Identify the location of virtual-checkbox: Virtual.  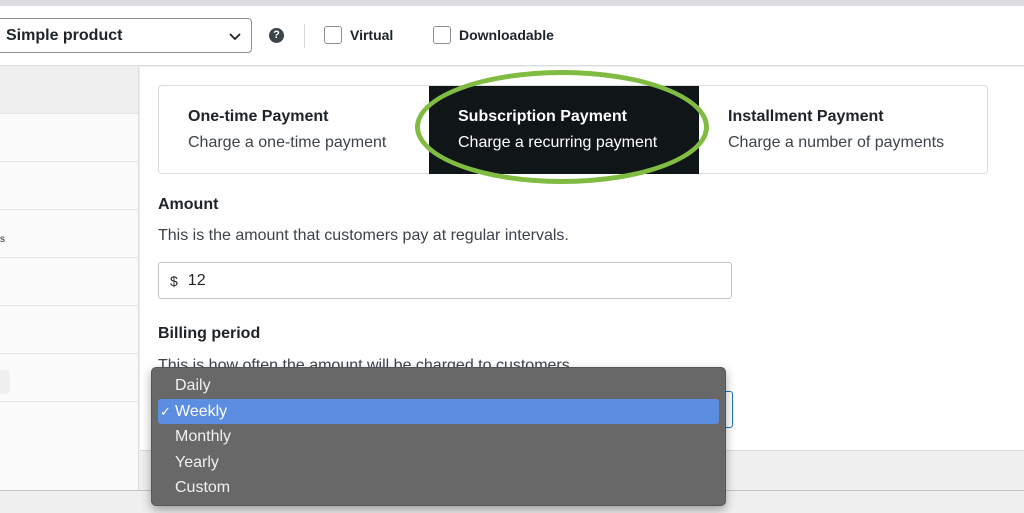
(358, 35).